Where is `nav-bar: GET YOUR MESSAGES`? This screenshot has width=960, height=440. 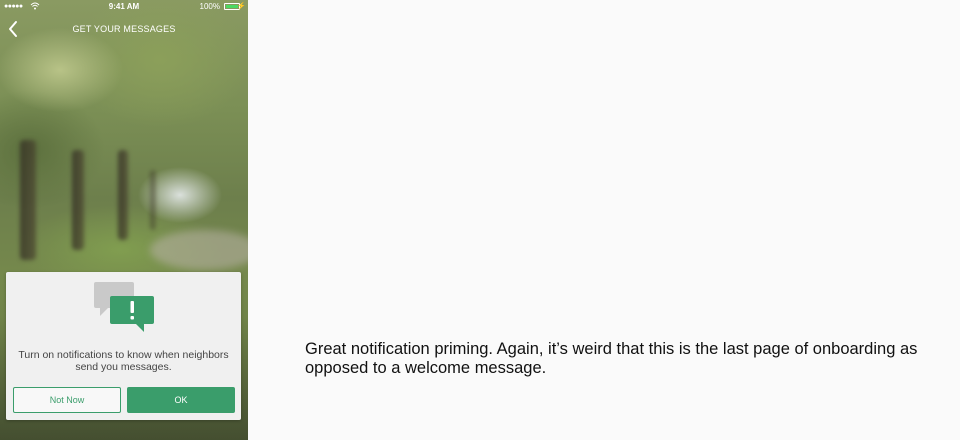 nav-bar: GET YOUR MESSAGES is located at coordinates (124, 29).